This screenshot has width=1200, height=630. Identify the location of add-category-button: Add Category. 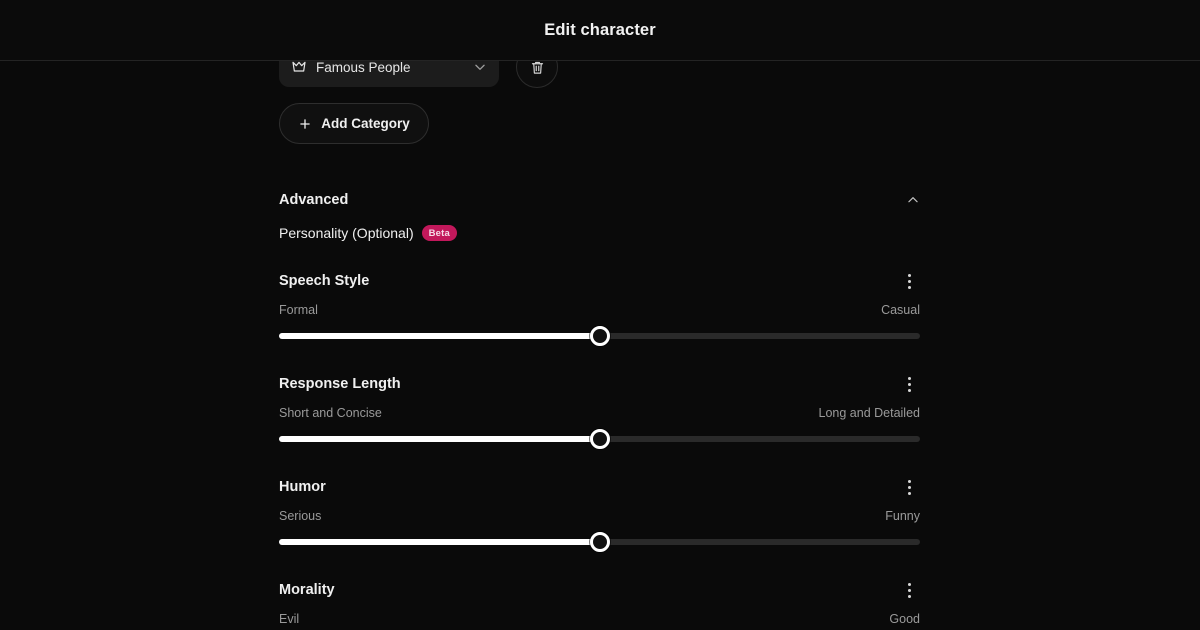
(354, 123).